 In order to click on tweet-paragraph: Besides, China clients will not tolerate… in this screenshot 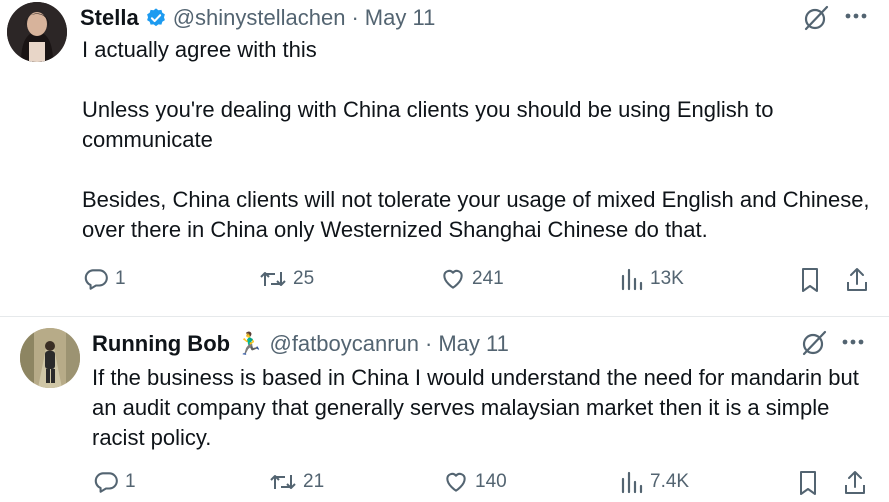, I will do `click(476, 214)`.